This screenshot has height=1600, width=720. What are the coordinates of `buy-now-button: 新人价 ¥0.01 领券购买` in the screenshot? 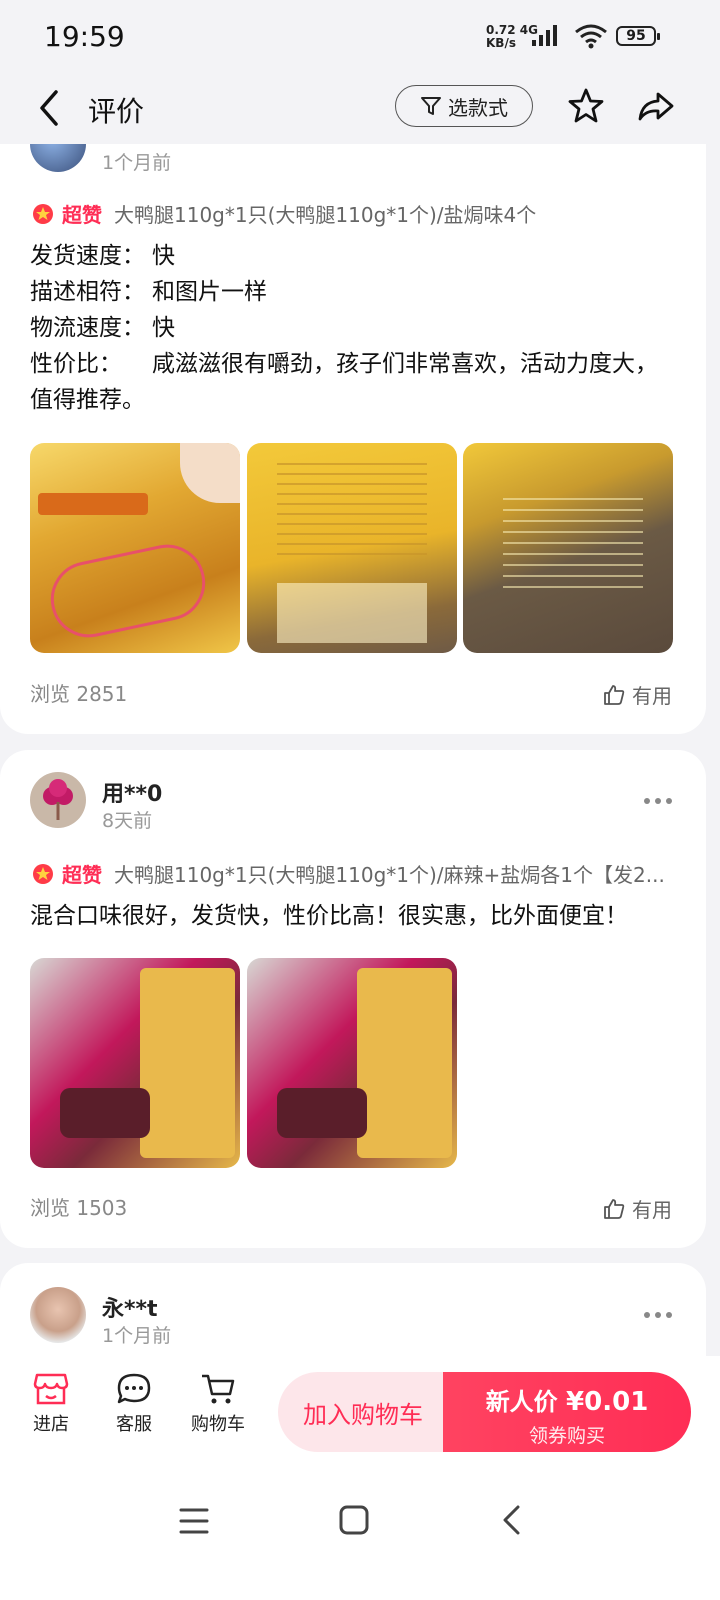 It's located at (567, 1412).